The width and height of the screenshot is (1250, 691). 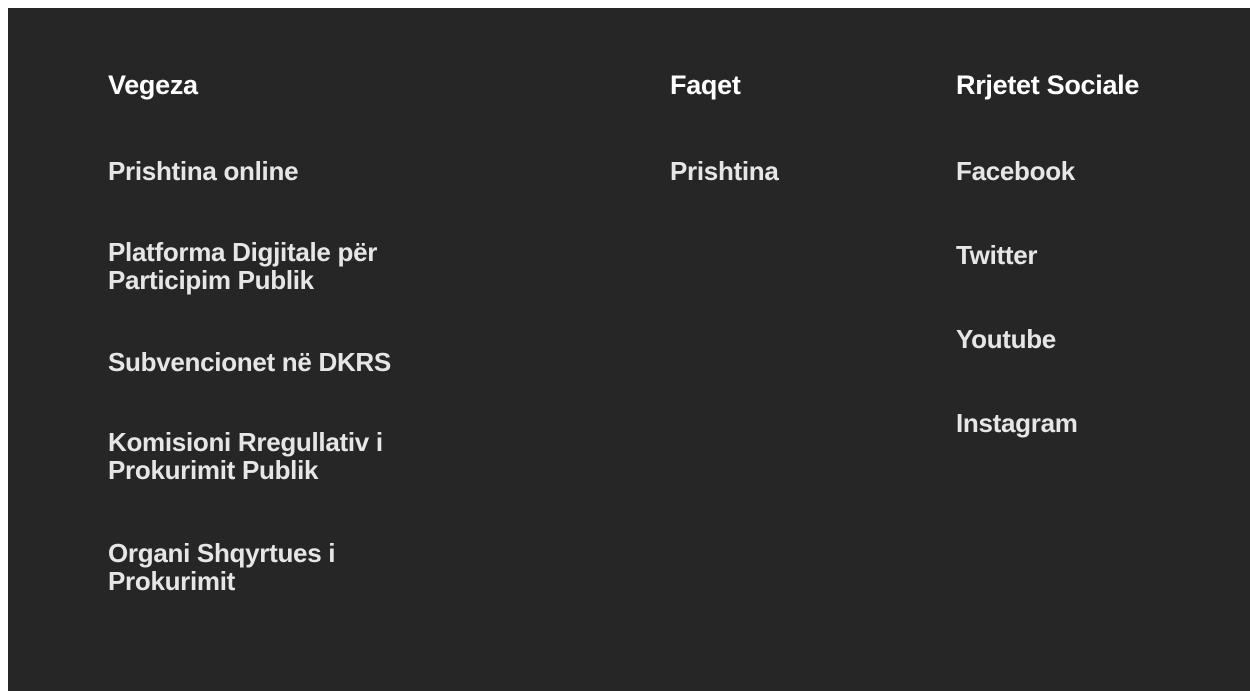 I want to click on list-item: Prishtina online, so click(x=318, y=171).